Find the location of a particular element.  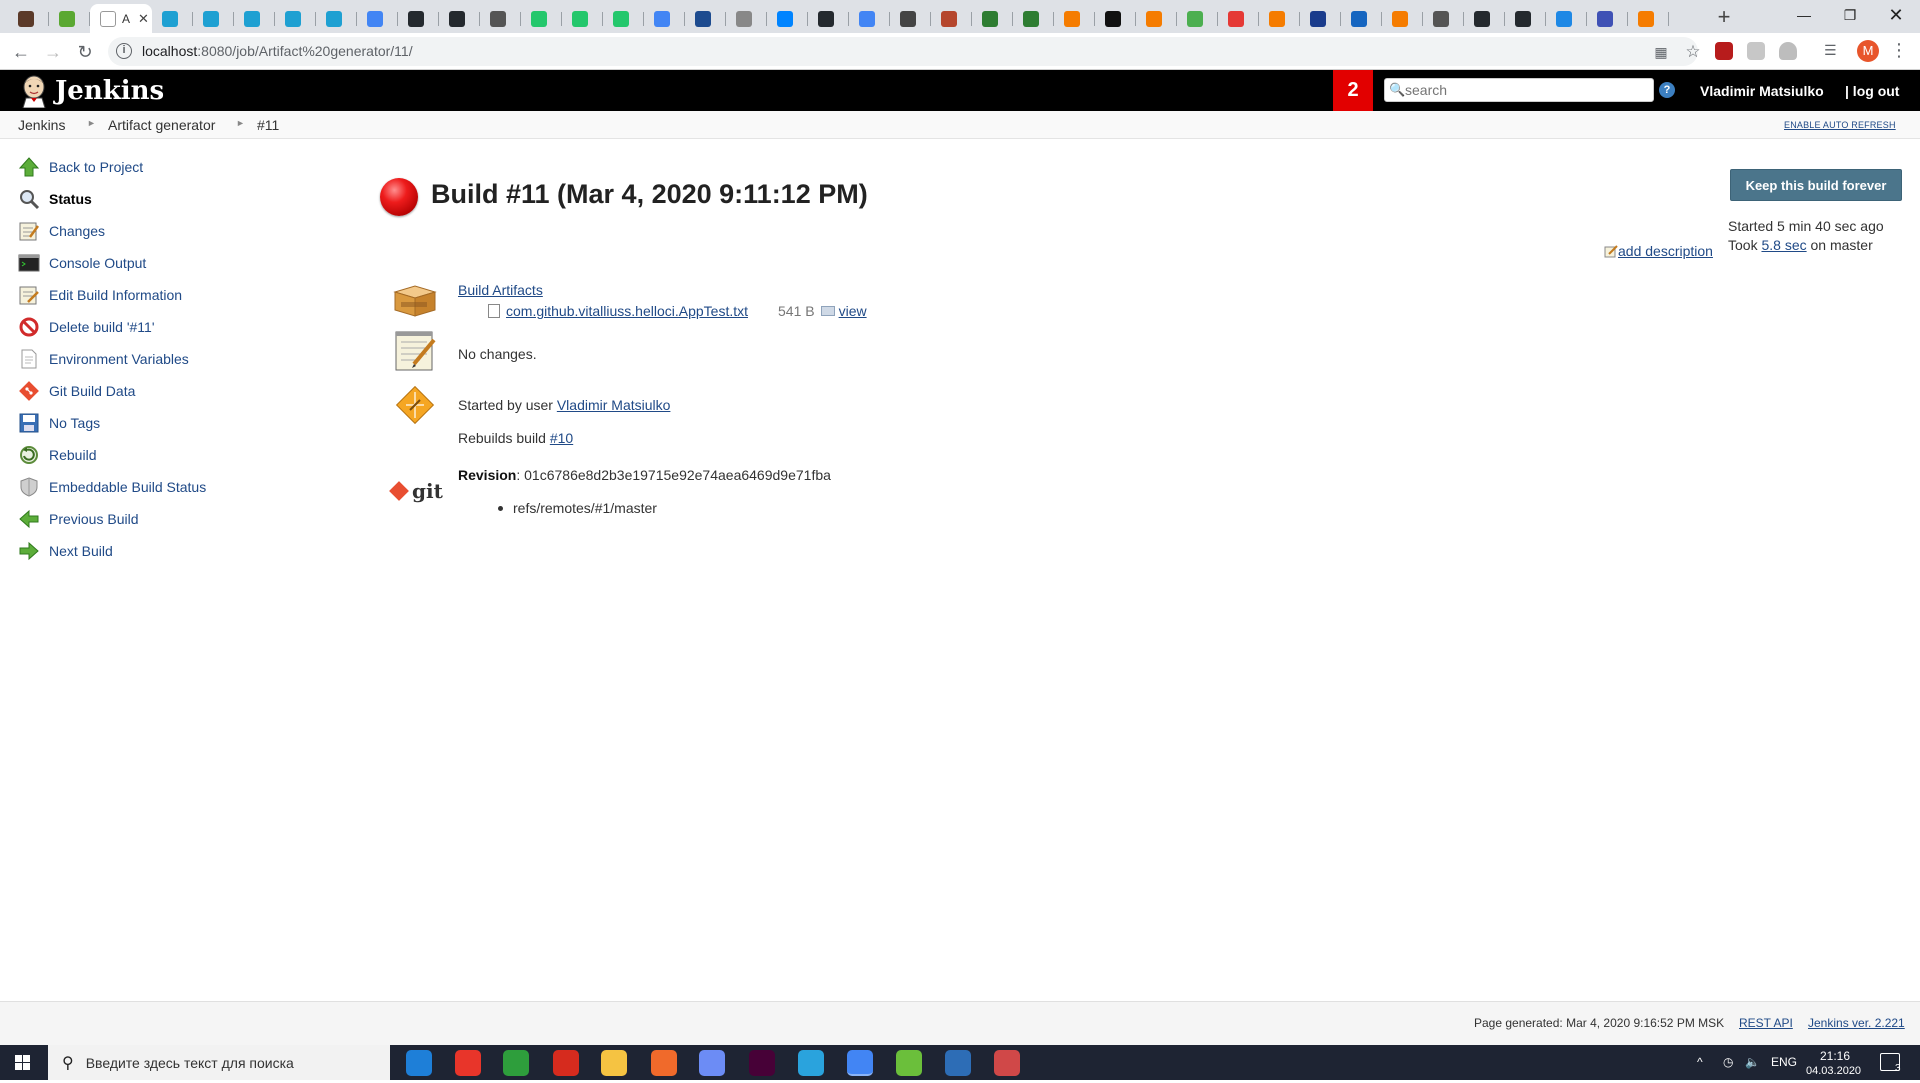

enable-auto-refresh-link: ENABLE AUTO REFRESH is located at coordinates (1840, 125).